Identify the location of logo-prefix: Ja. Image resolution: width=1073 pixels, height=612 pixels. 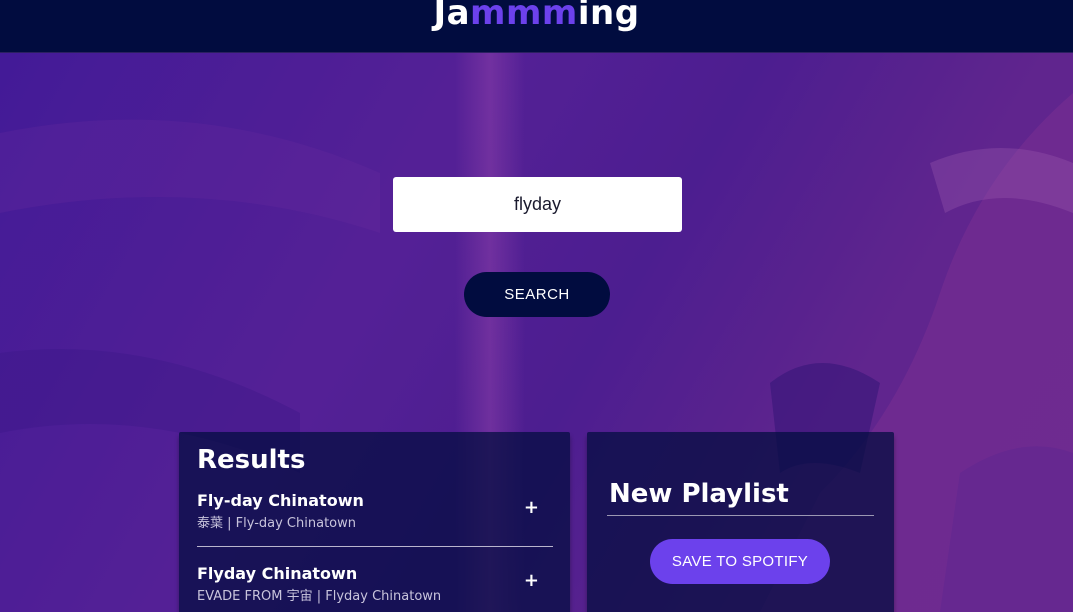
(452, 16).